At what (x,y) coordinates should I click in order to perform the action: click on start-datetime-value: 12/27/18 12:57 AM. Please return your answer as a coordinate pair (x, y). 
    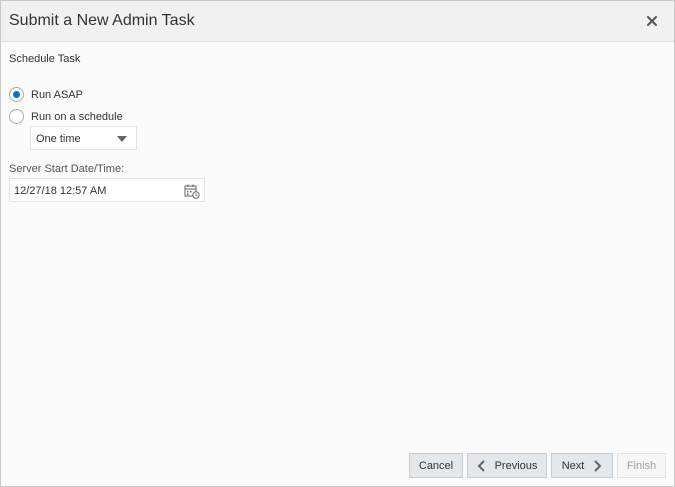
    Looking at the image, I should click on (60, 191).